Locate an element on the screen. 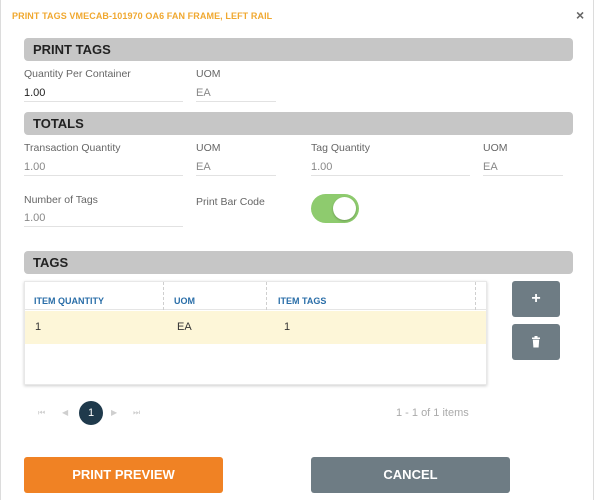 The height and width of the screenshot is (500, 594). page-1-button: 1 is located at coordinates (91, 413).